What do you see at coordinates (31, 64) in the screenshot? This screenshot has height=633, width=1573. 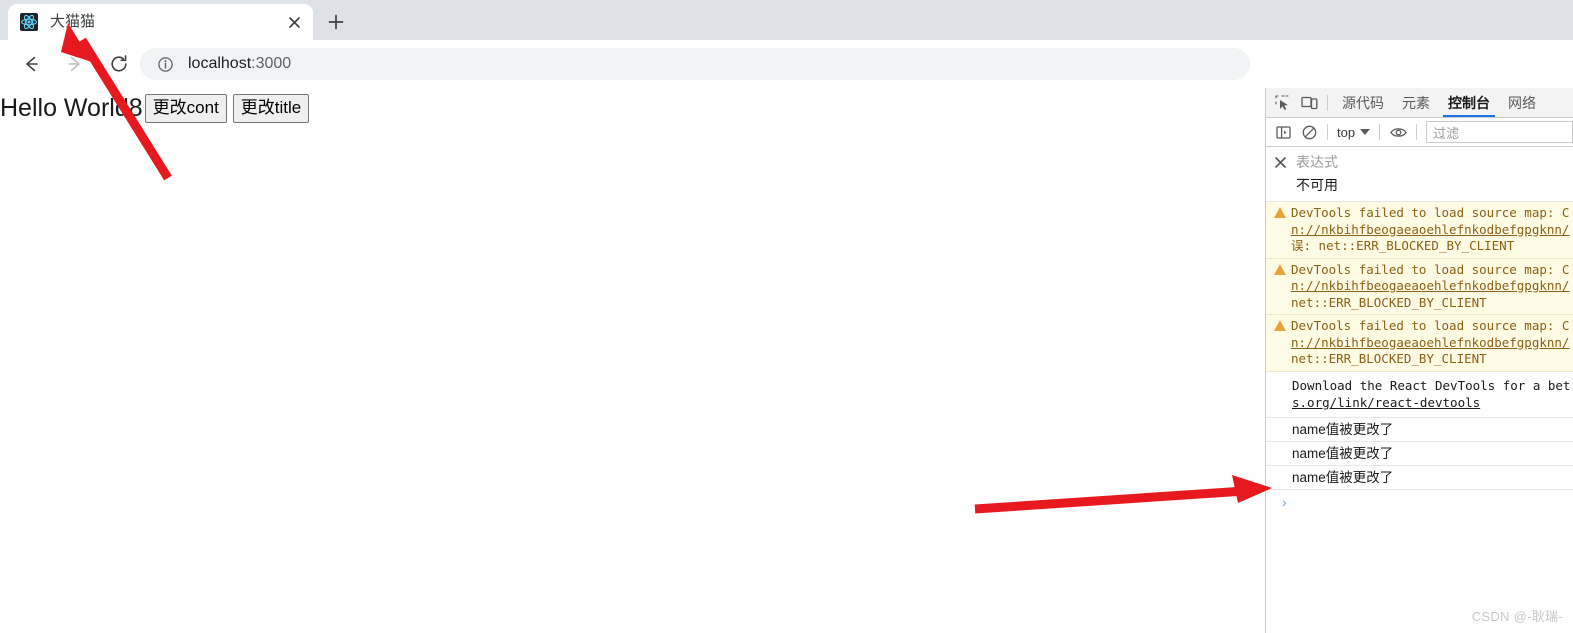 I see `back-button` at bounding box center [31, 64].